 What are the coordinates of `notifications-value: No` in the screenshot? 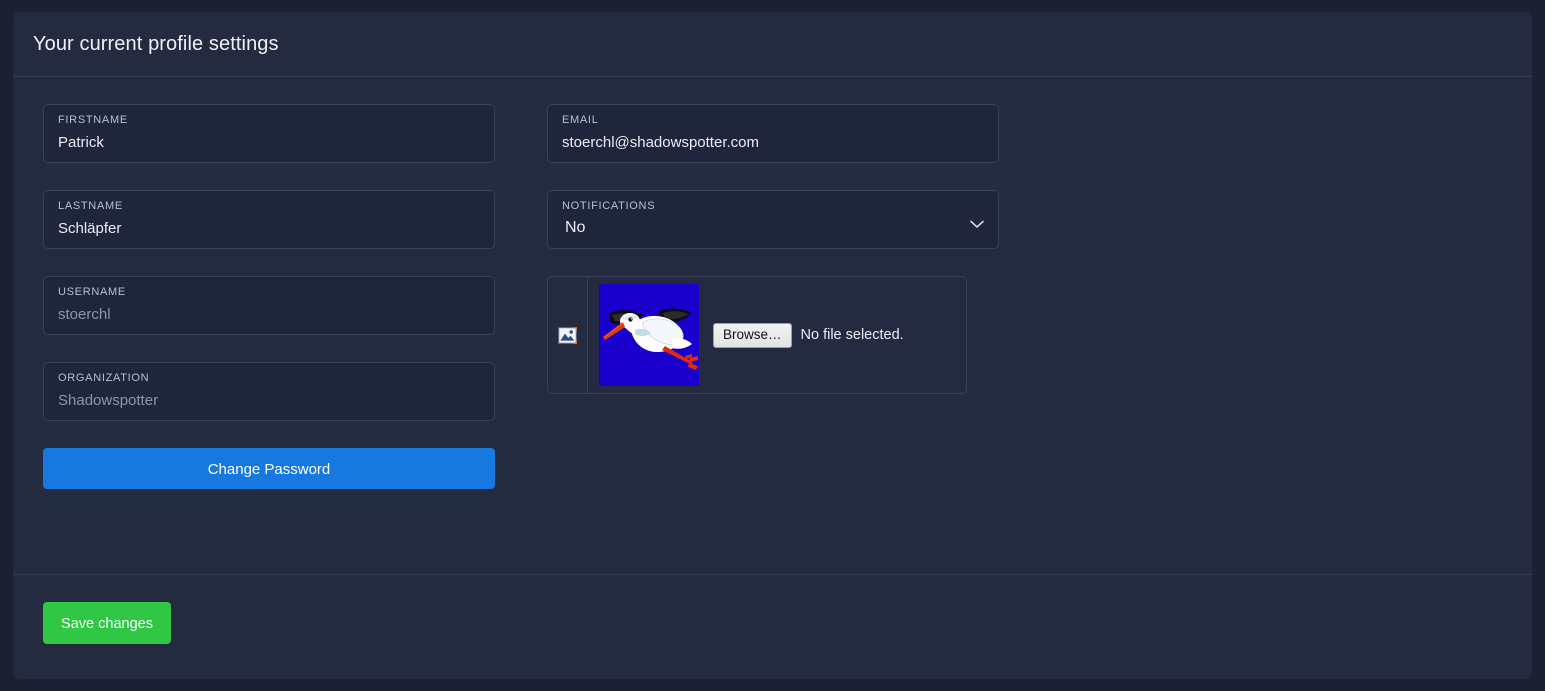 It's located at (575, 227).